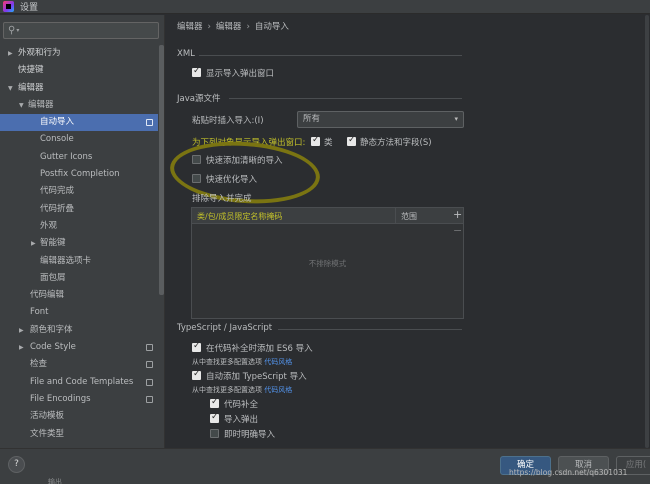 The width and height of the screenshot is (650, 484). What do you see at coordinates (239, 216) in the screenshot?
I see `column-header-mask: 类/包/成员限定名称掩码` at bounding box center [239, 216].